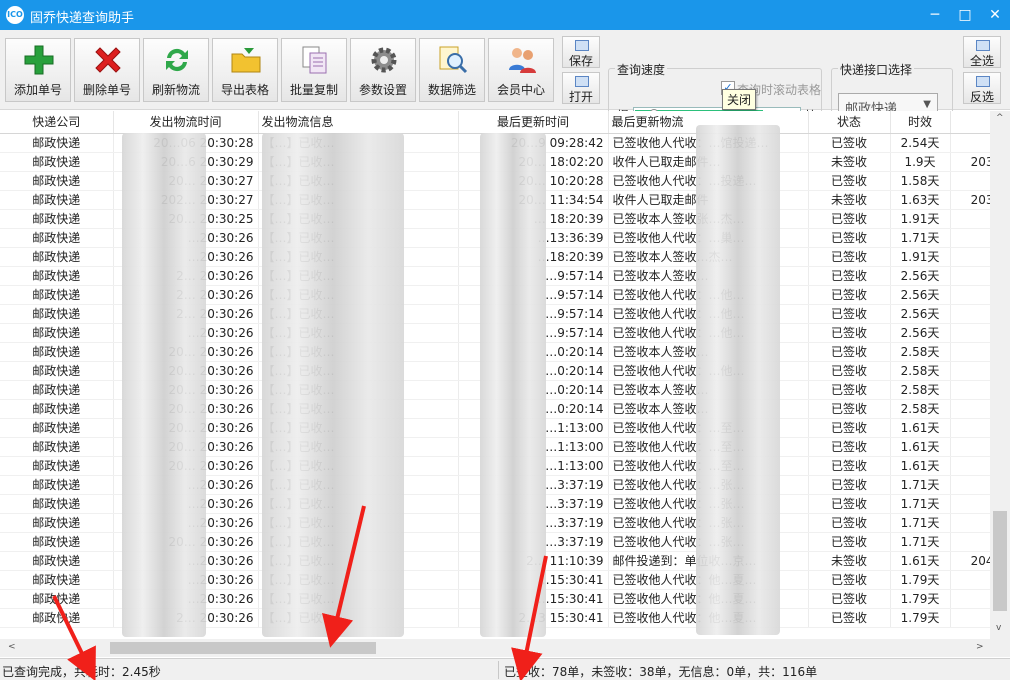 This screenshot has width=1010, height=680. I want to click on settings-button: 参数设置, so click(383, 70).